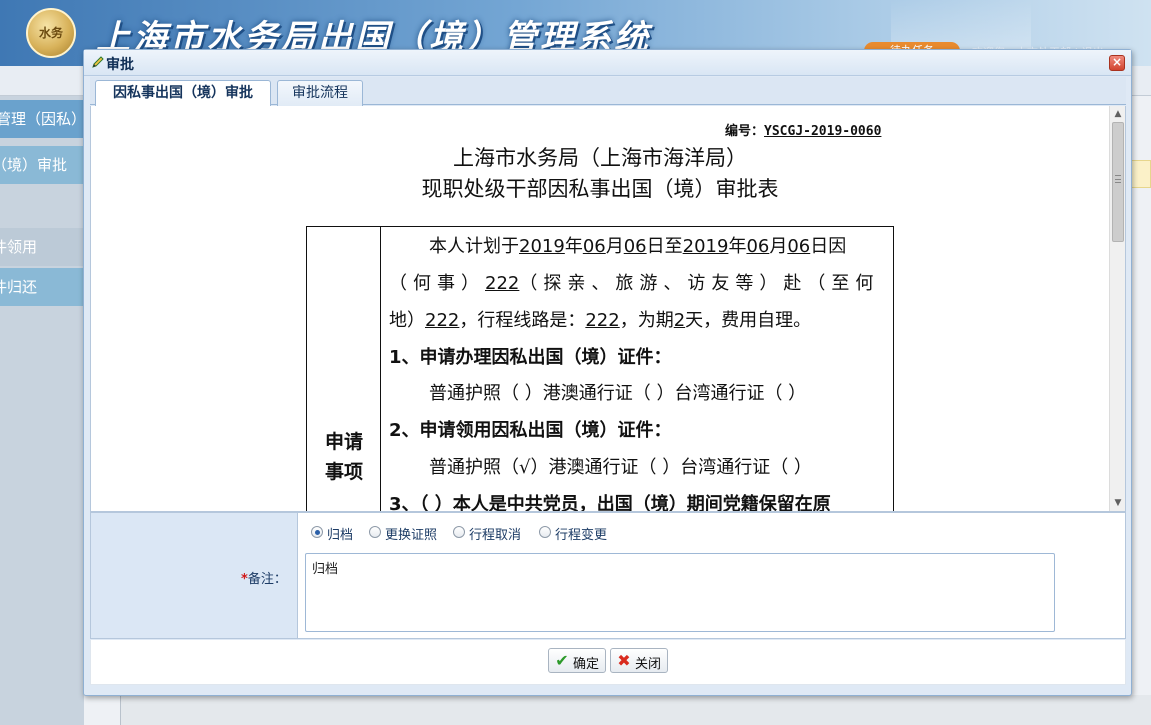 The height and width of the screenshot is (725, 1151). Describe the element at coordinates (98, 62) in the screenshot. I see `edit-pencil-icon` at that location.